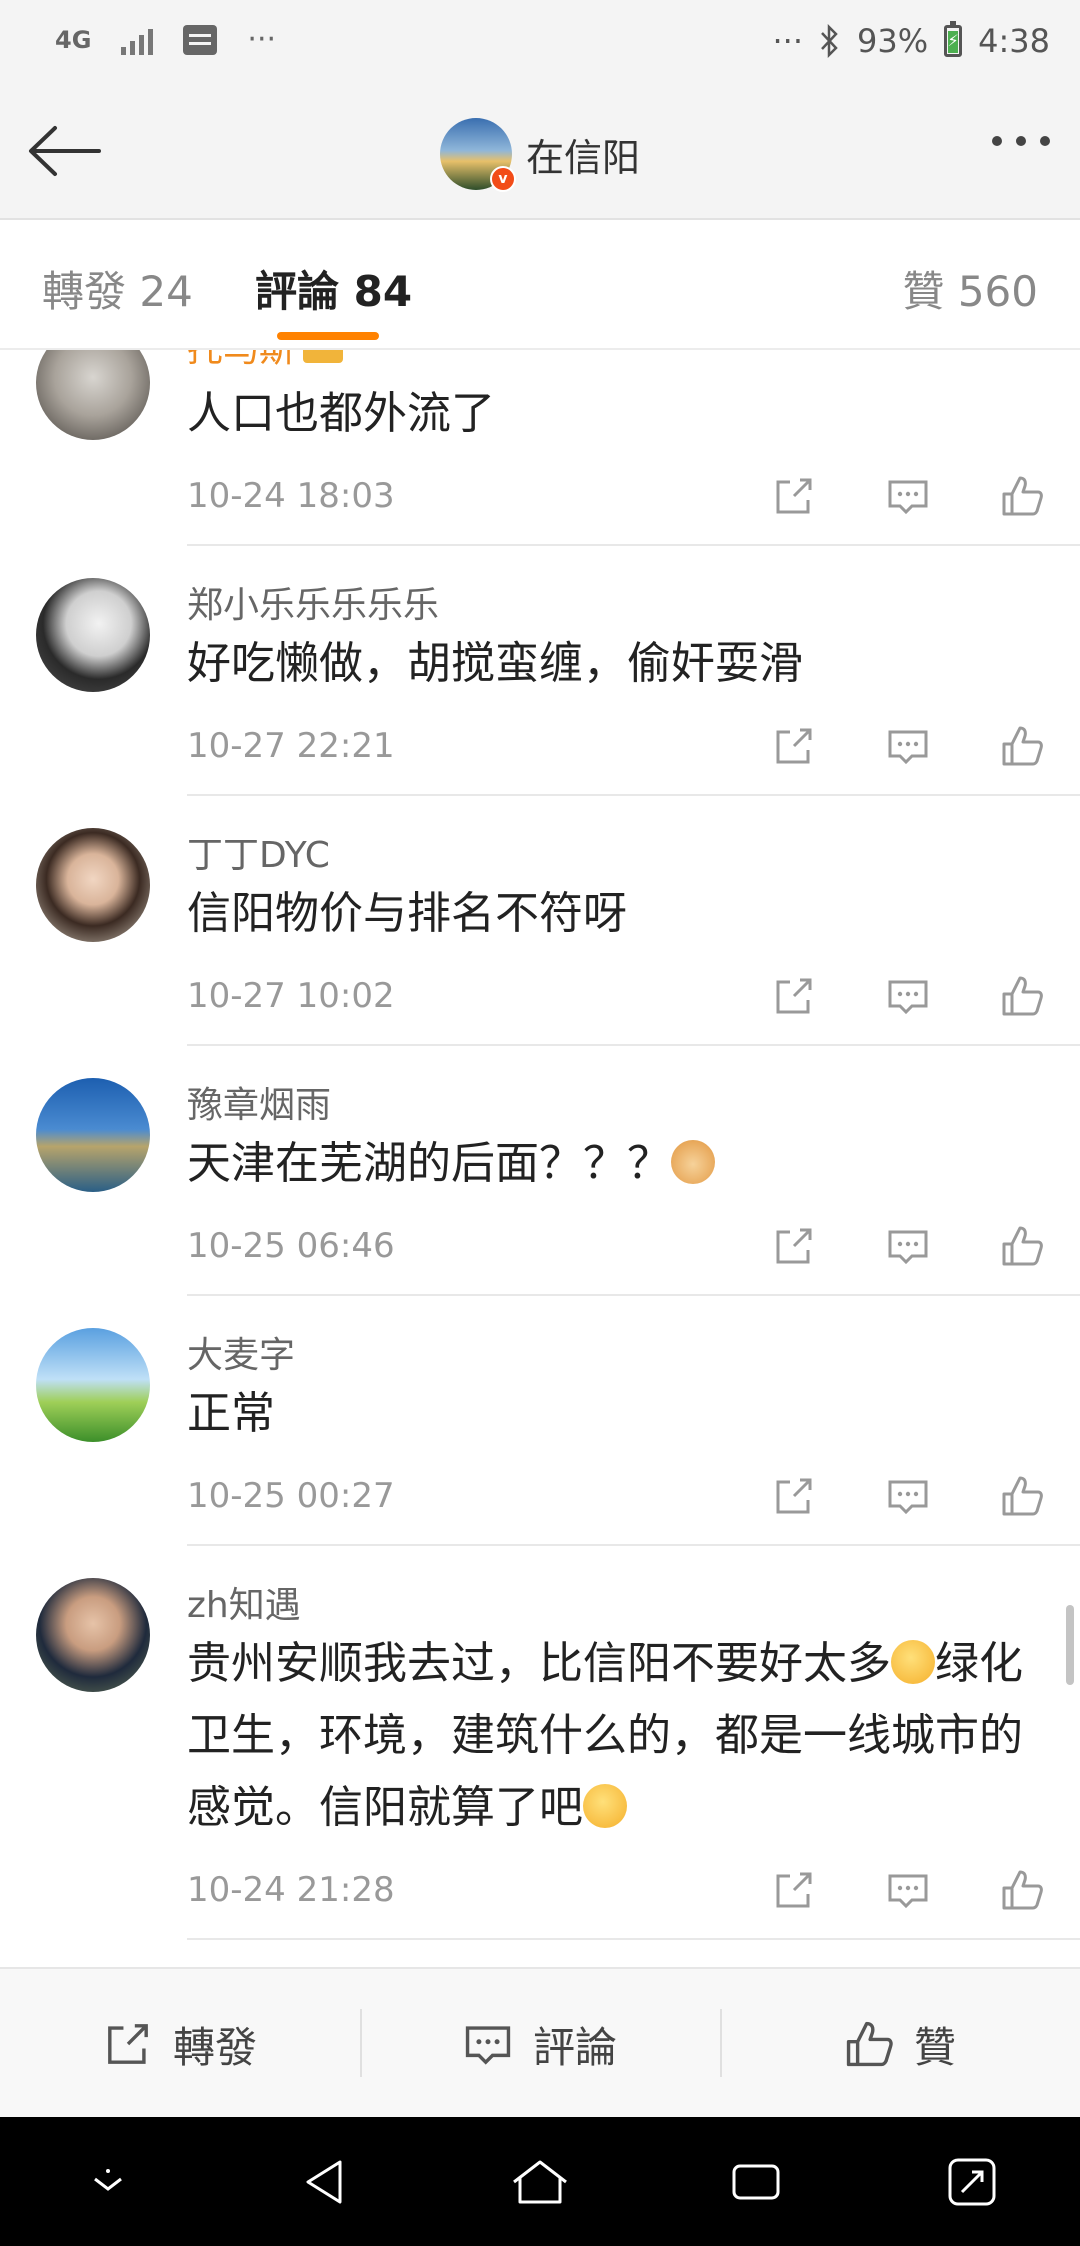 The height and width of the screenshot is (2246, 1080). Describe the element at coordinates (934, 2047) in the screenshot. I see `like-label: 贊` at that location.